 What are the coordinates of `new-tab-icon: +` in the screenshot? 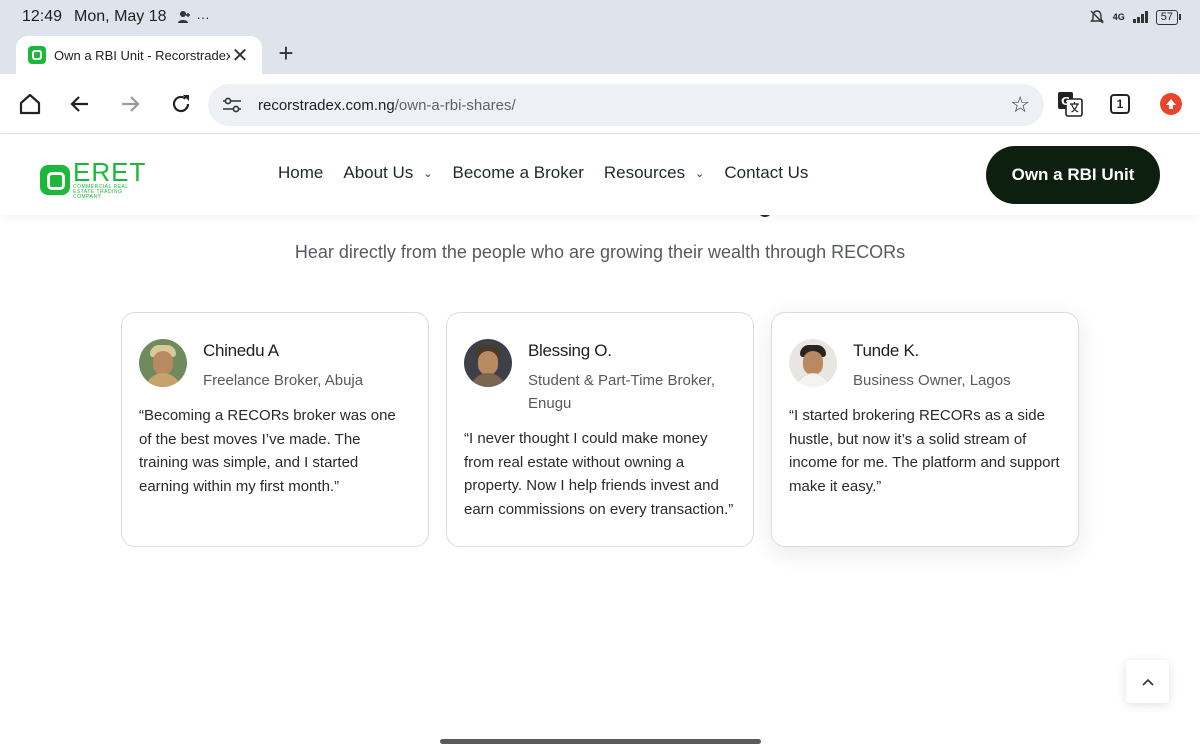 It's located at (286, 53).